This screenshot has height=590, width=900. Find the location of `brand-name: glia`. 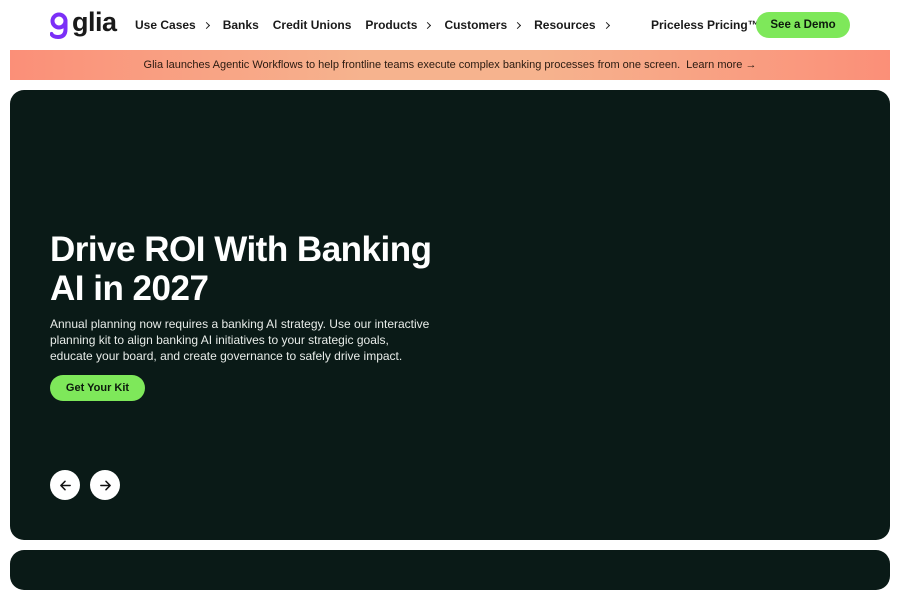

brand-name: glia is located at coordinates (94, 22).